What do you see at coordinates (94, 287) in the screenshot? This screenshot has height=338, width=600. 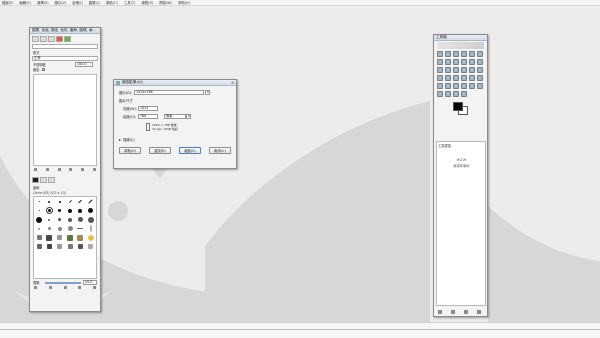 I see `refresh-brushes-icon` at bounding box center [94, 287].